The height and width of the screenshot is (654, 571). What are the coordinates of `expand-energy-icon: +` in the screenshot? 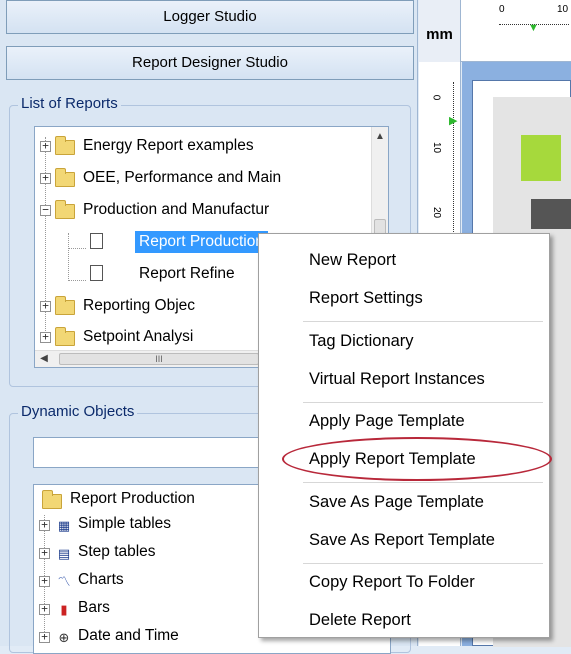 It's located at (45, 146).